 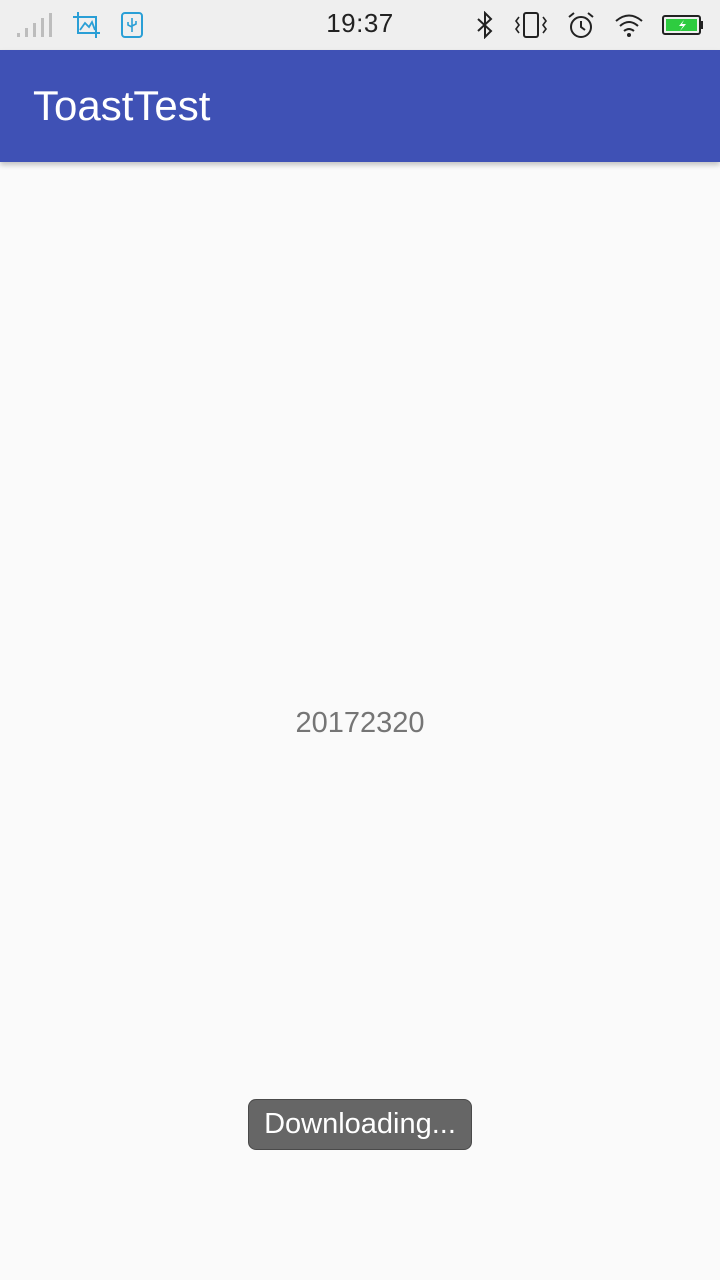 I want to click on status-right-icons, so click(x=589, y=25).